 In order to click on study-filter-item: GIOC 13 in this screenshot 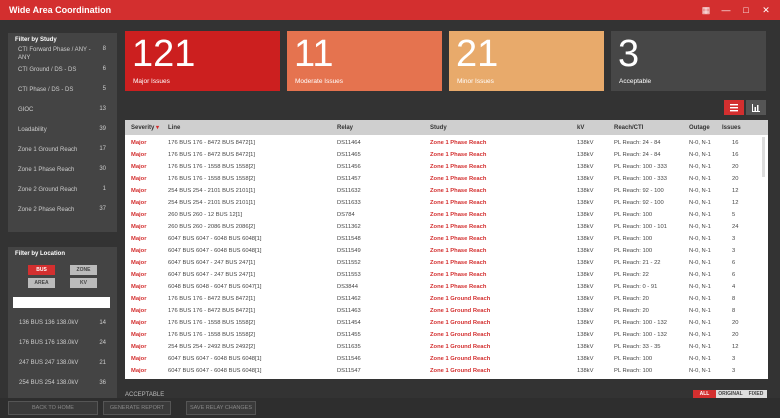, I will do `click(62, 112)`.